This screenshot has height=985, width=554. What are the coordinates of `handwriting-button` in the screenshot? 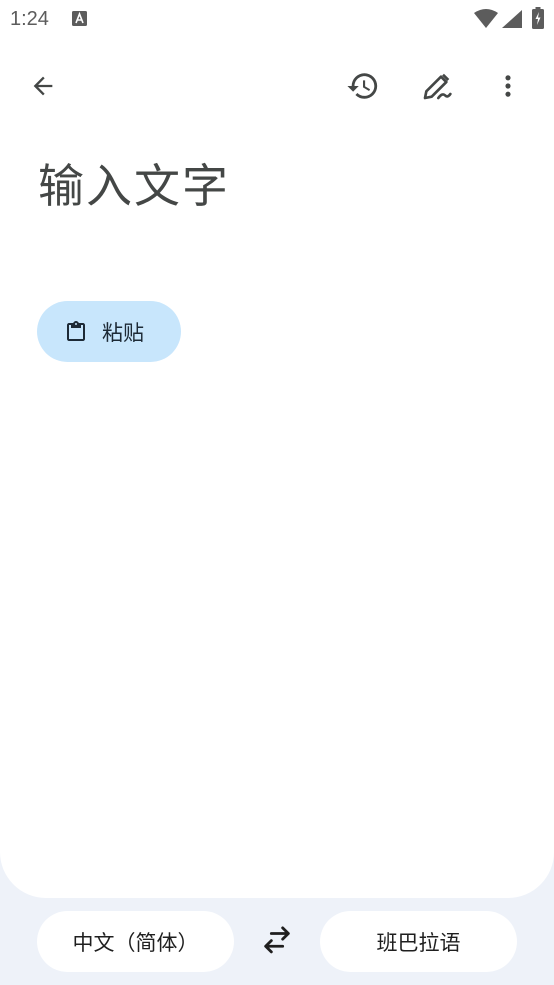 It's located at (437, 86).